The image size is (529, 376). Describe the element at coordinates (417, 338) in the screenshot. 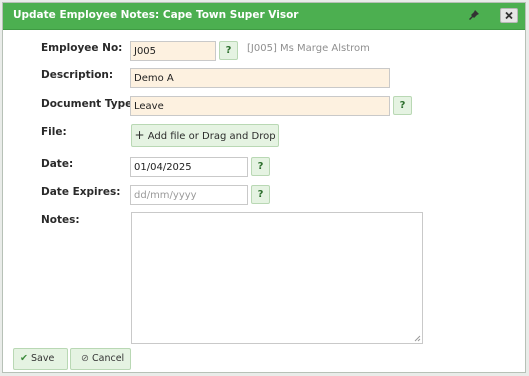

I see `resize-grip-icon` at that location.